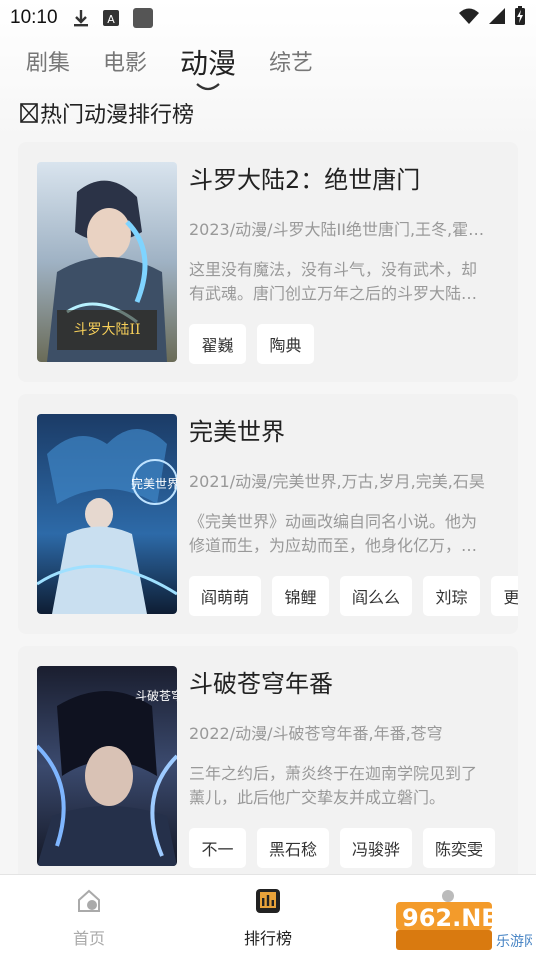 This screenshot has height=954, width=536. What do you see at coordinates (268, 901) in the screenshot?
I see `ranking-icon` at bounding box center [268, 901].